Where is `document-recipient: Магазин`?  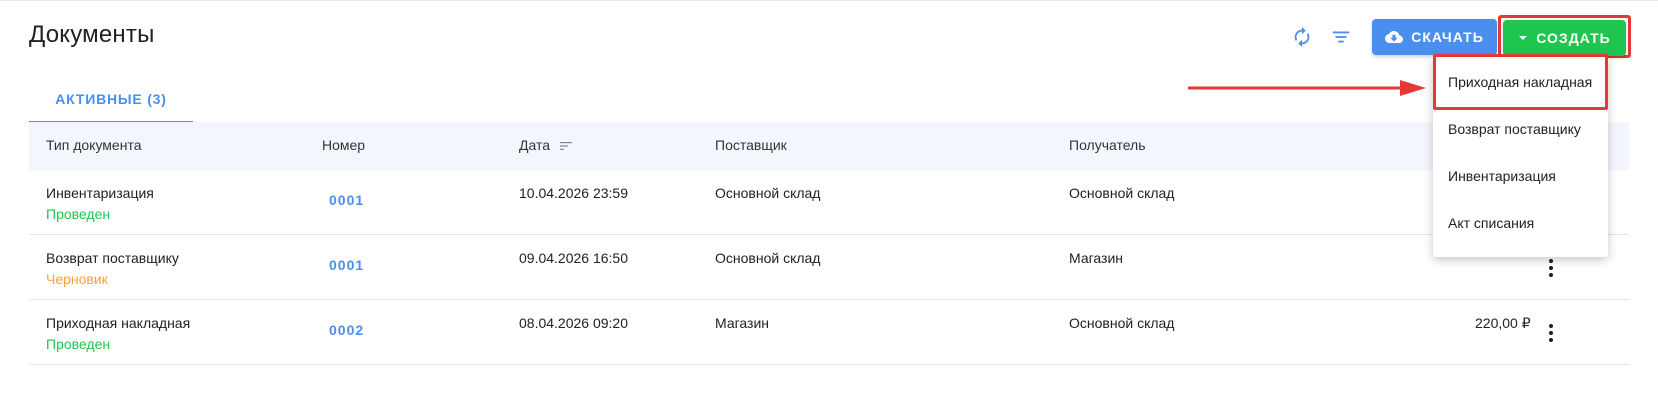
document-recipient: Магазин is located at coordinates (1096, 258).